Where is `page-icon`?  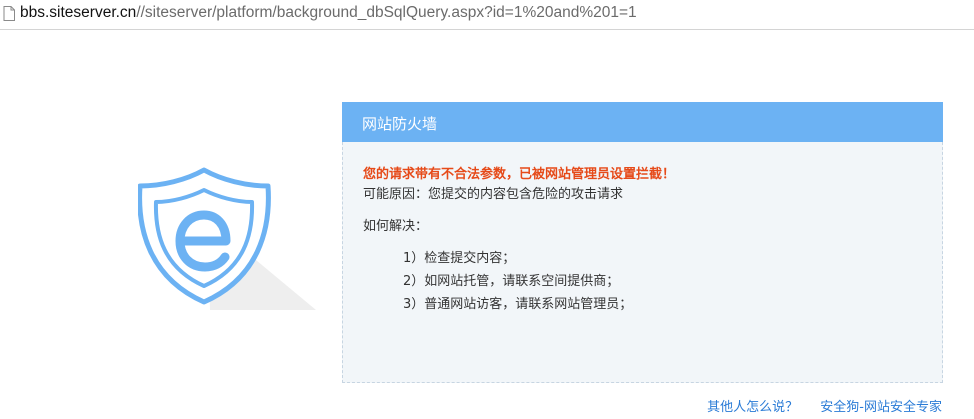
page-icon is located at coordinates (9, 13).